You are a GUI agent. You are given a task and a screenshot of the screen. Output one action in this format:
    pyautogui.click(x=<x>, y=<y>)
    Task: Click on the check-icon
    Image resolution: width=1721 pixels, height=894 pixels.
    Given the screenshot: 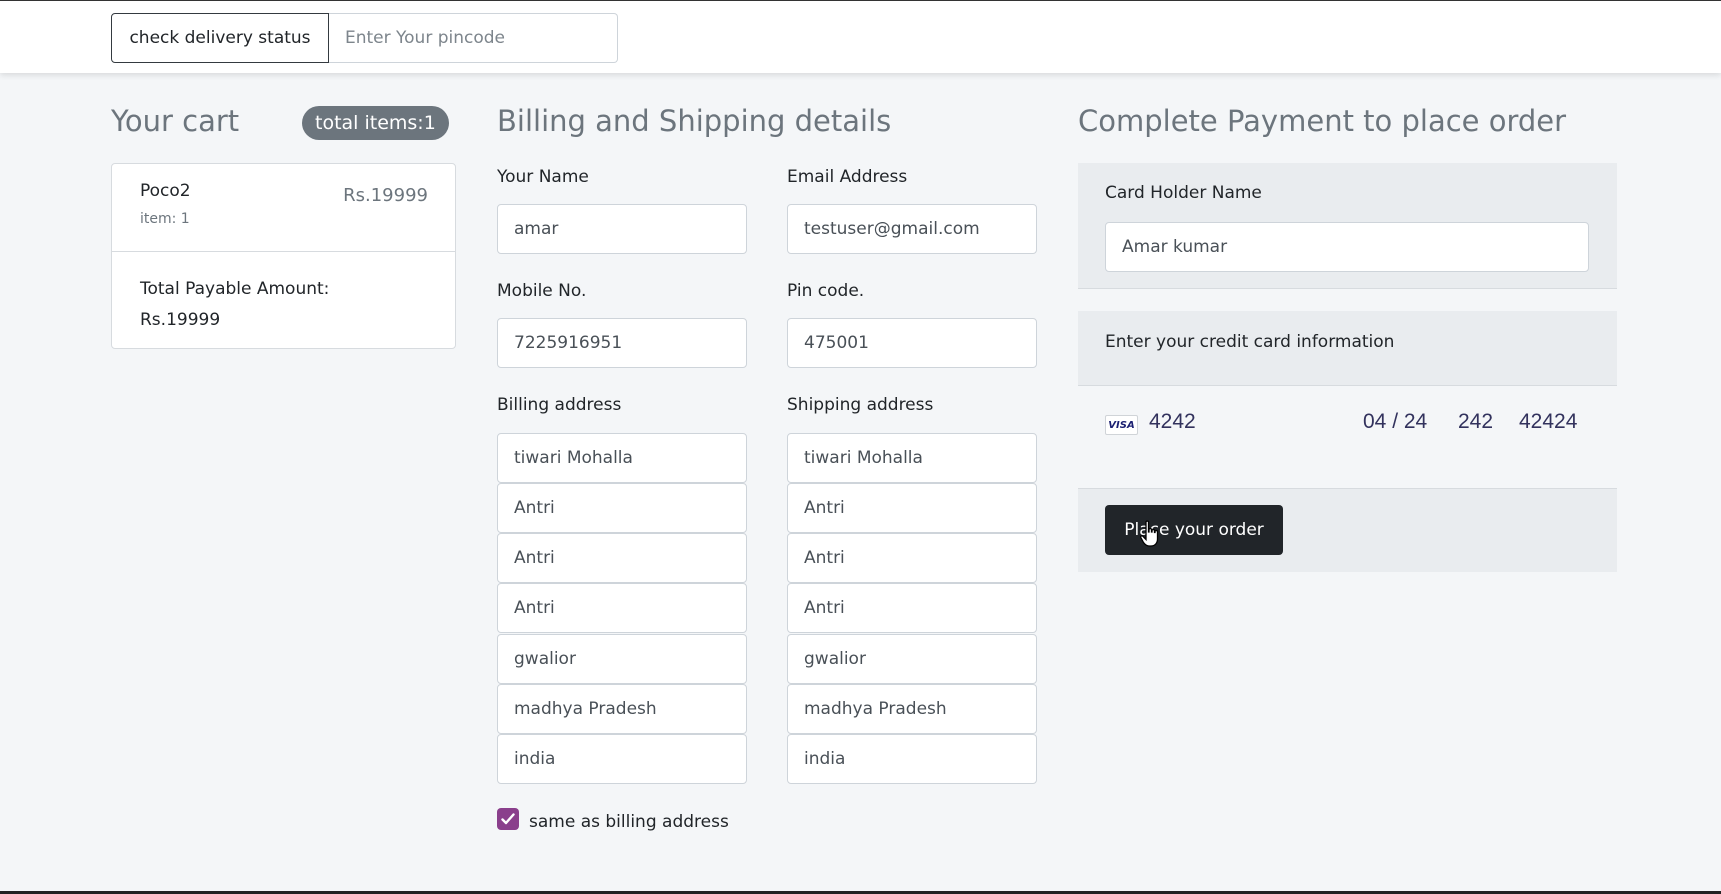 What is the action you would take?
    pyautogui.click(x=508, y=819)
    